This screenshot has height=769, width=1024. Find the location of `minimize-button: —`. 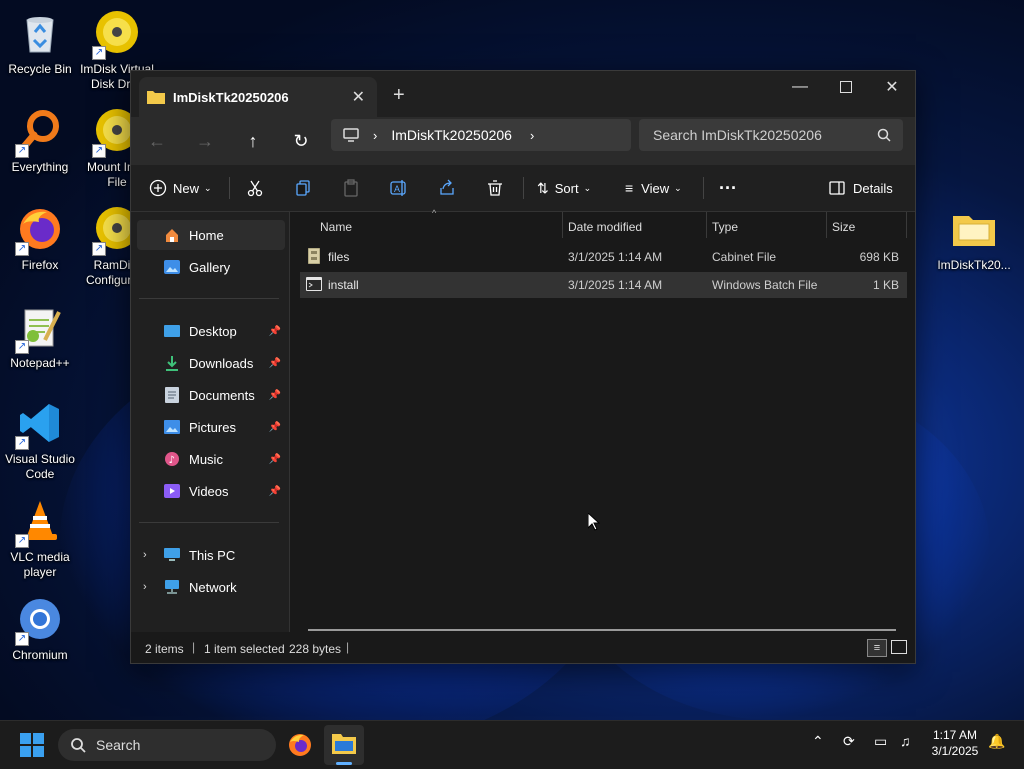

minimize-button: — is located at coordinates (800, 87).